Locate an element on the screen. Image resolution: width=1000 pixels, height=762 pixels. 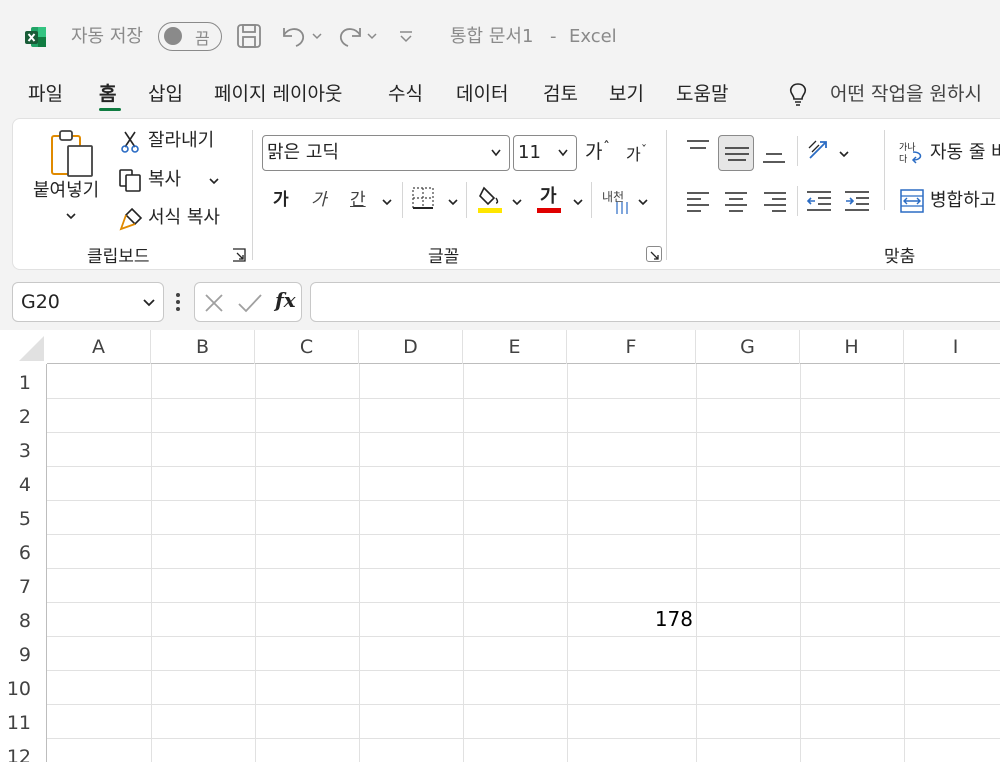
align-middle-icon is located at coordinates (737, 154).